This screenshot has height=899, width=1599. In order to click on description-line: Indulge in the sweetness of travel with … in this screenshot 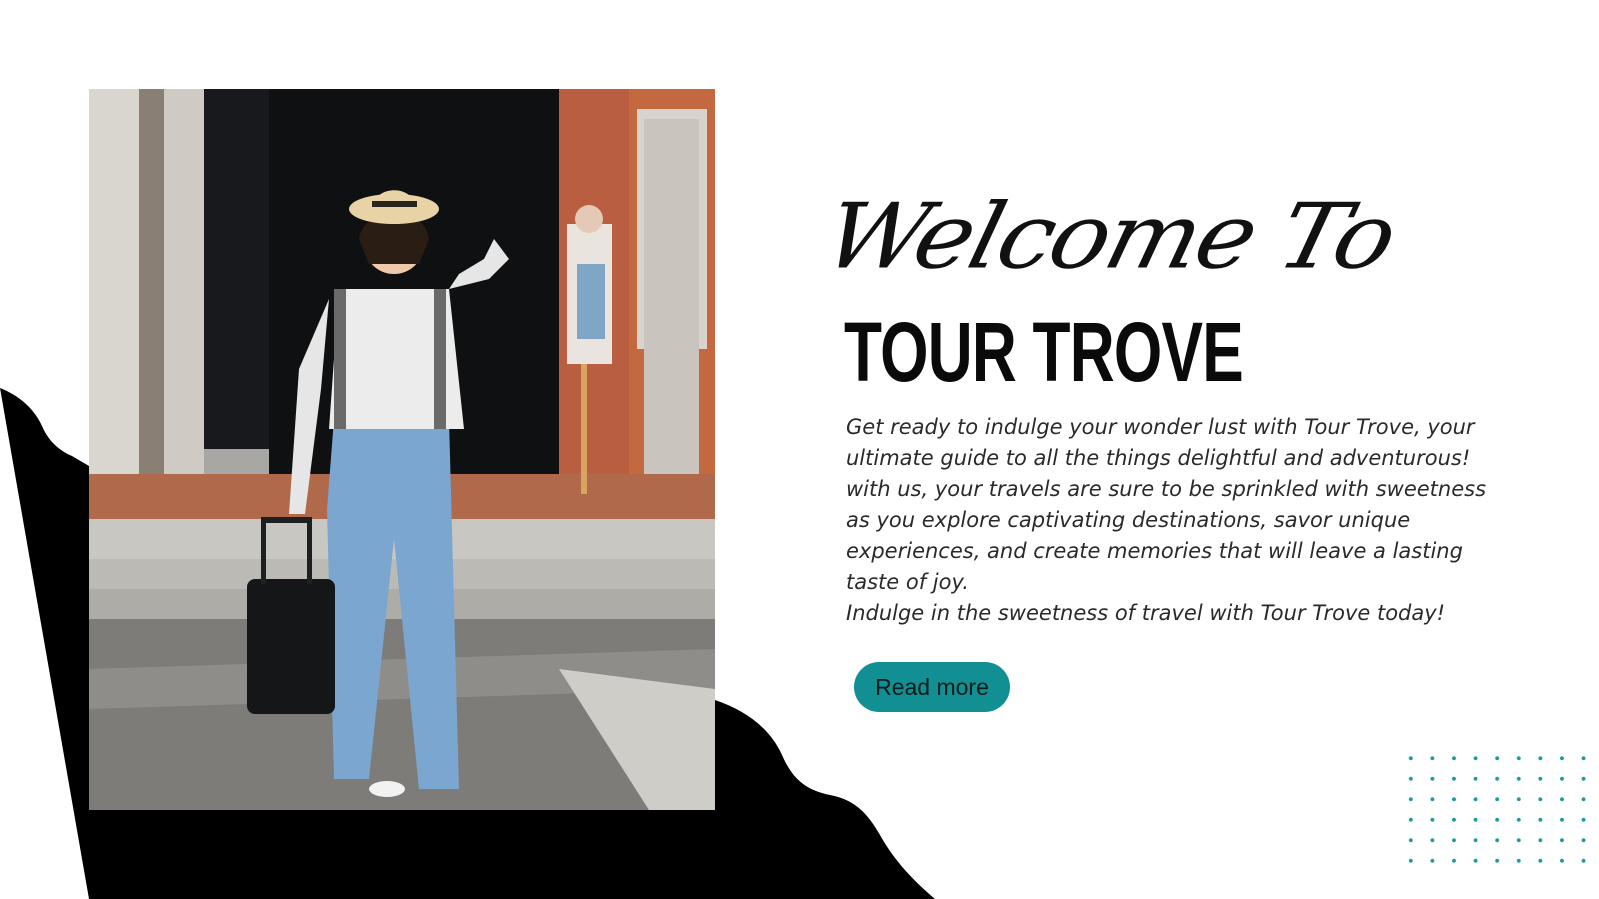, I will do `click(1146, 613)`.